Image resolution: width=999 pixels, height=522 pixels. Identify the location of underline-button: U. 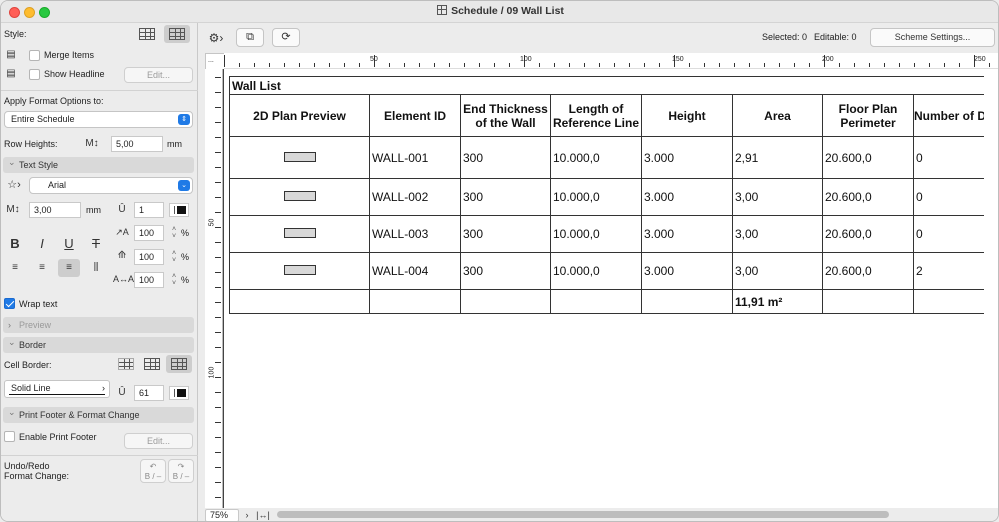
(69, 244).